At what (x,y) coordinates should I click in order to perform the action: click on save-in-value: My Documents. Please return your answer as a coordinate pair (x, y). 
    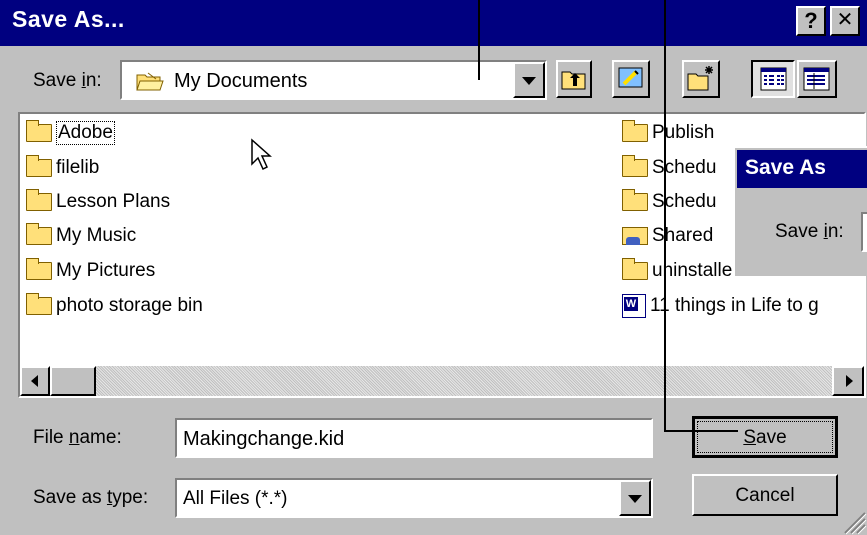
    Looking at the image, I should click on (241, 81).